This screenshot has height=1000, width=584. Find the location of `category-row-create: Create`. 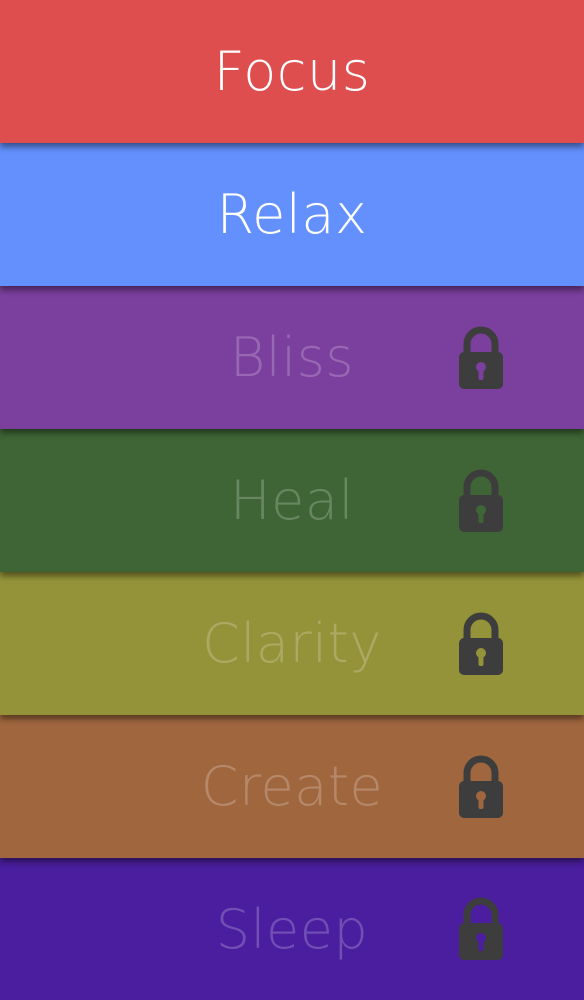

category-row-create: Create is located at coordinates (292, 786).